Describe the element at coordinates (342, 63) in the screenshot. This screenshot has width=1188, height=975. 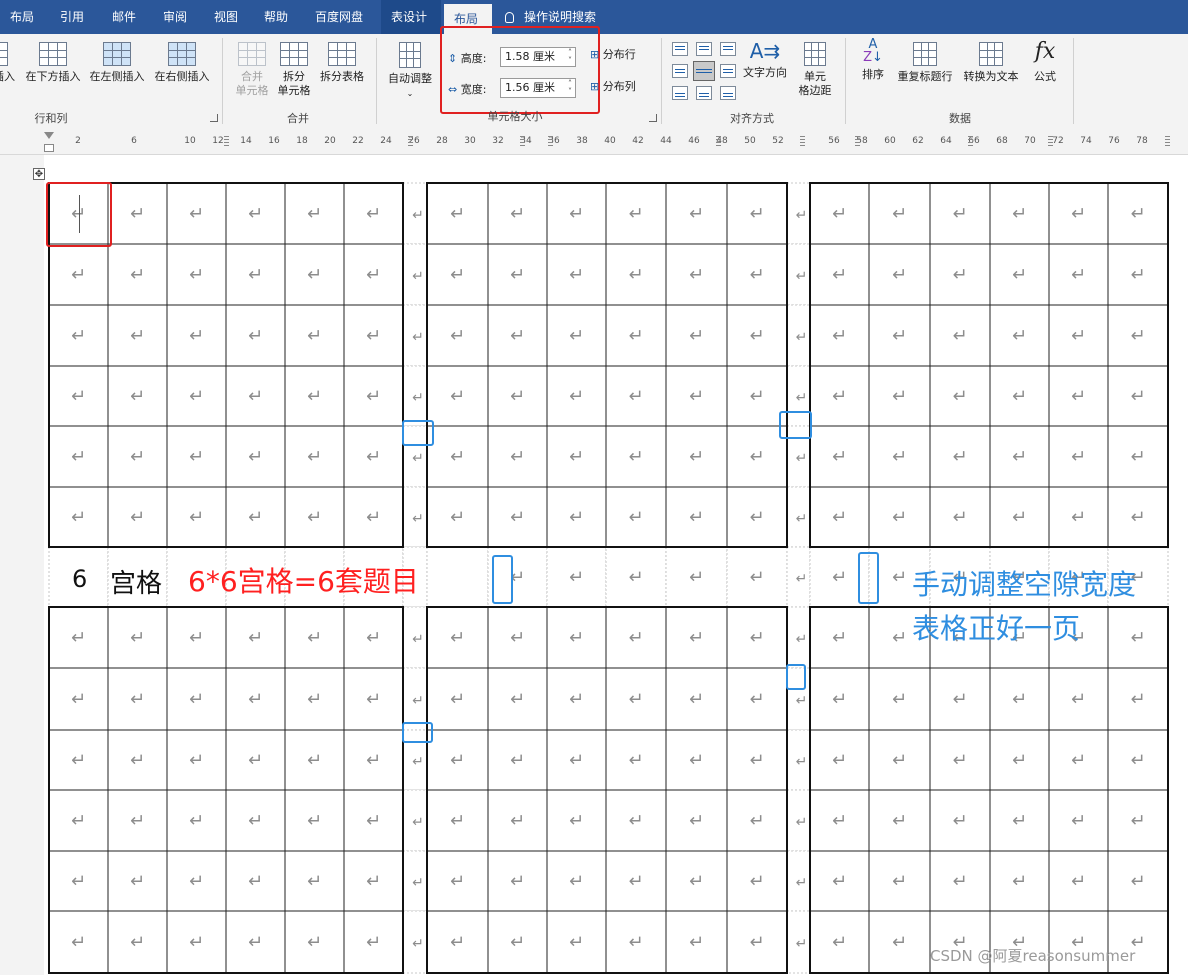
I see `split-table-button: 拆分表格` at that location.